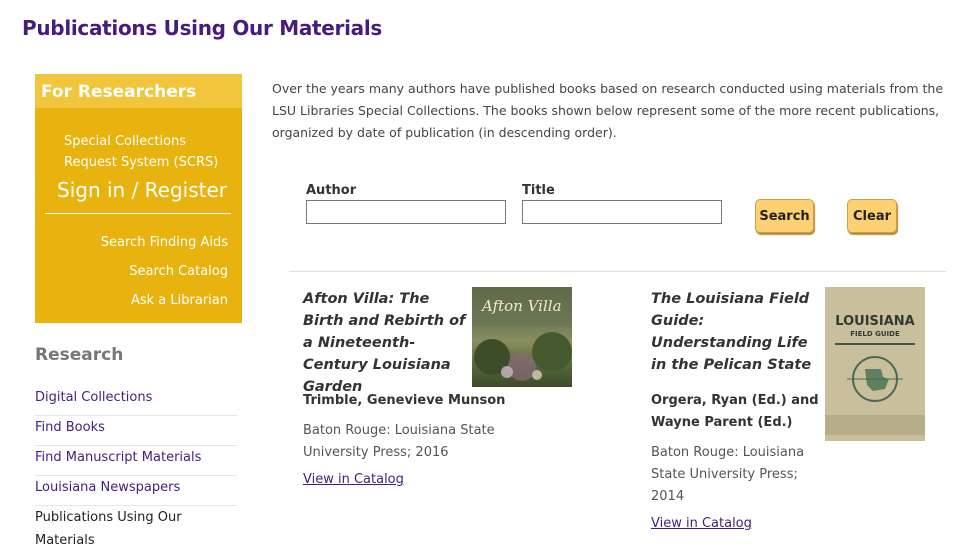 The width and height of the screenshot is (965, 552). What do you see at coordinates (872, 216) in the screenshot?
I see `clear-button: Clear` at bounding box center [872, 216].